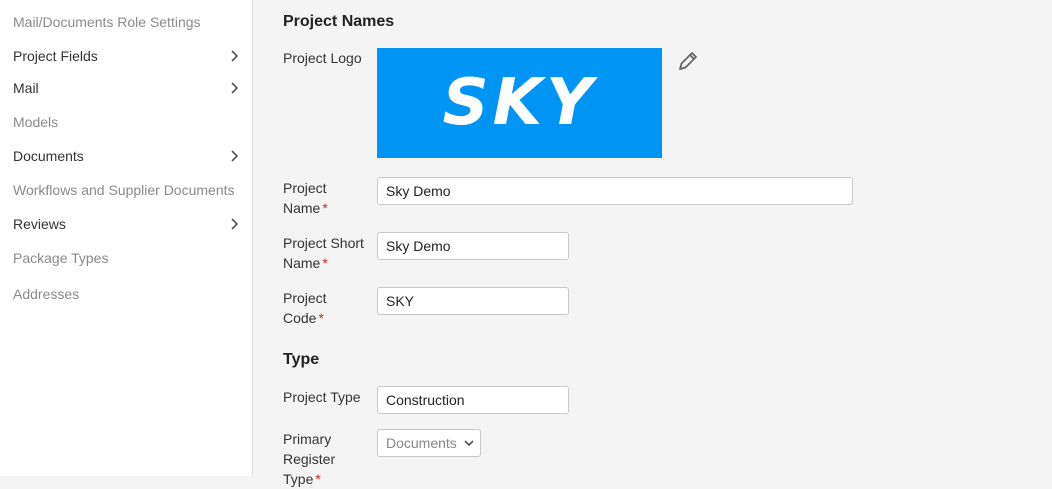  I want to click on project-code-input, so click(473, 301).